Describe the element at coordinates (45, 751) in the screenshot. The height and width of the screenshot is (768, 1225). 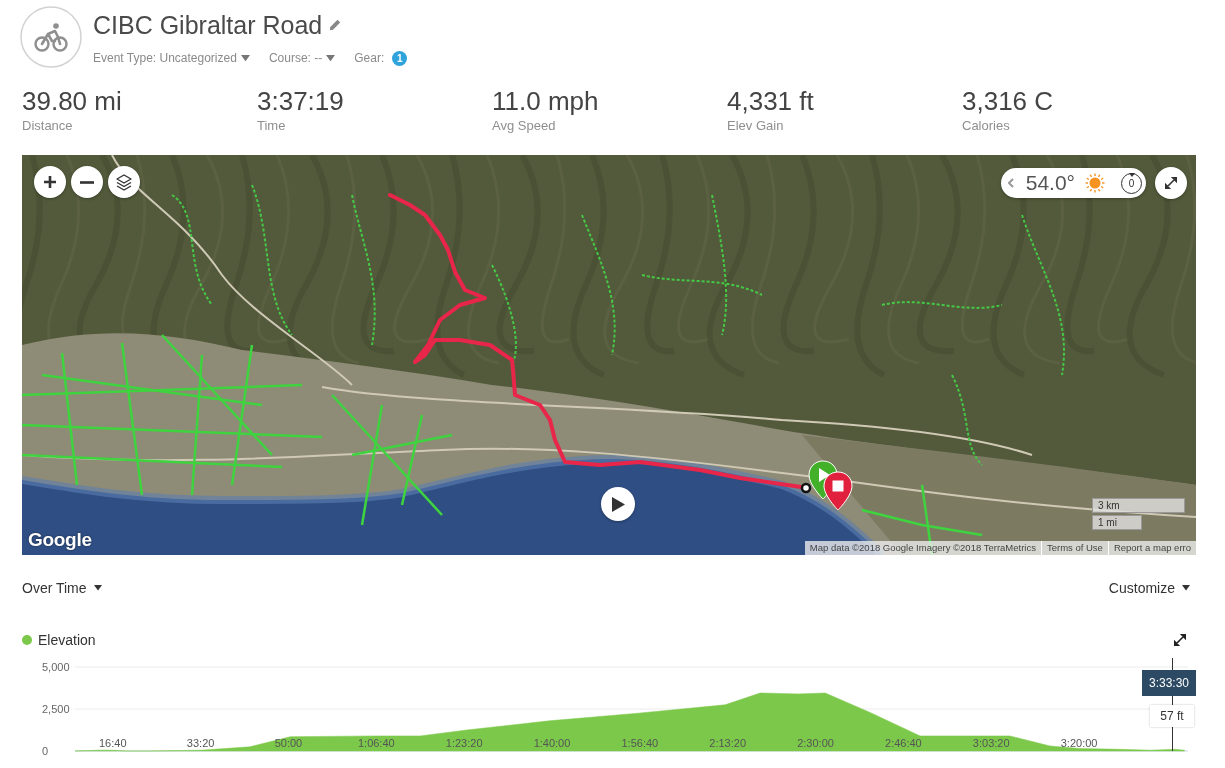
I see `y-axis-label: 0` at that location.